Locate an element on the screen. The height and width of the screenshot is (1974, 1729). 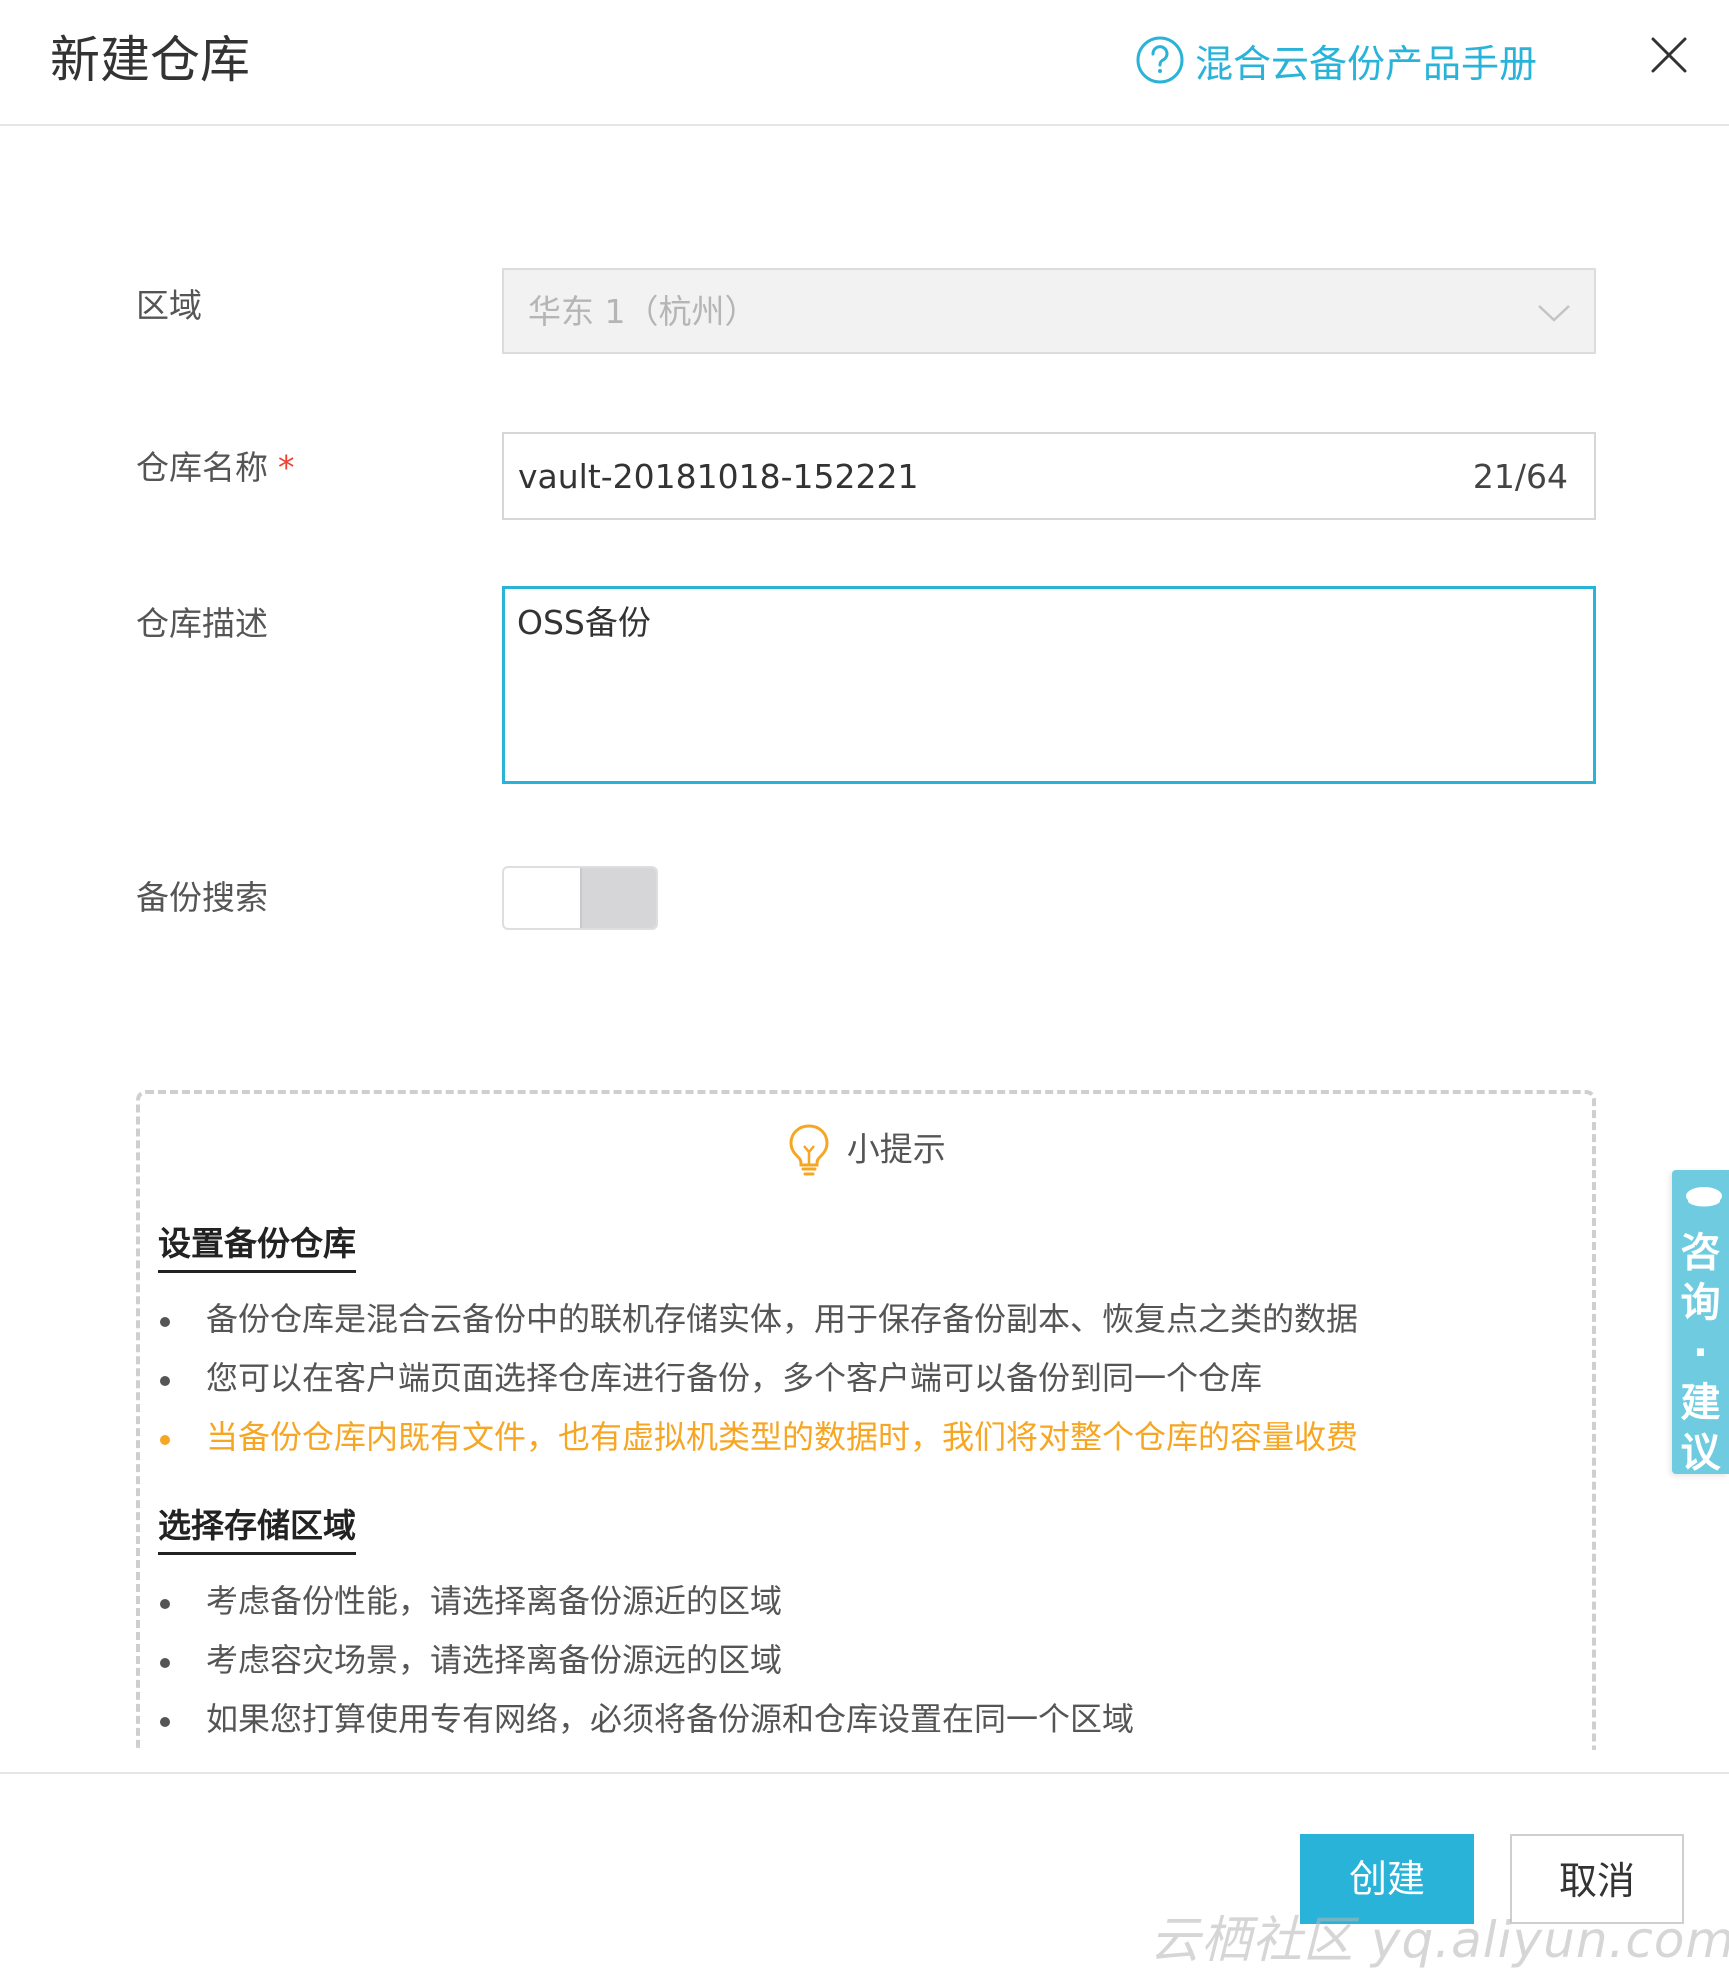
section-heading-region: 选择存储区域 is located at coordinates (257, 1528).